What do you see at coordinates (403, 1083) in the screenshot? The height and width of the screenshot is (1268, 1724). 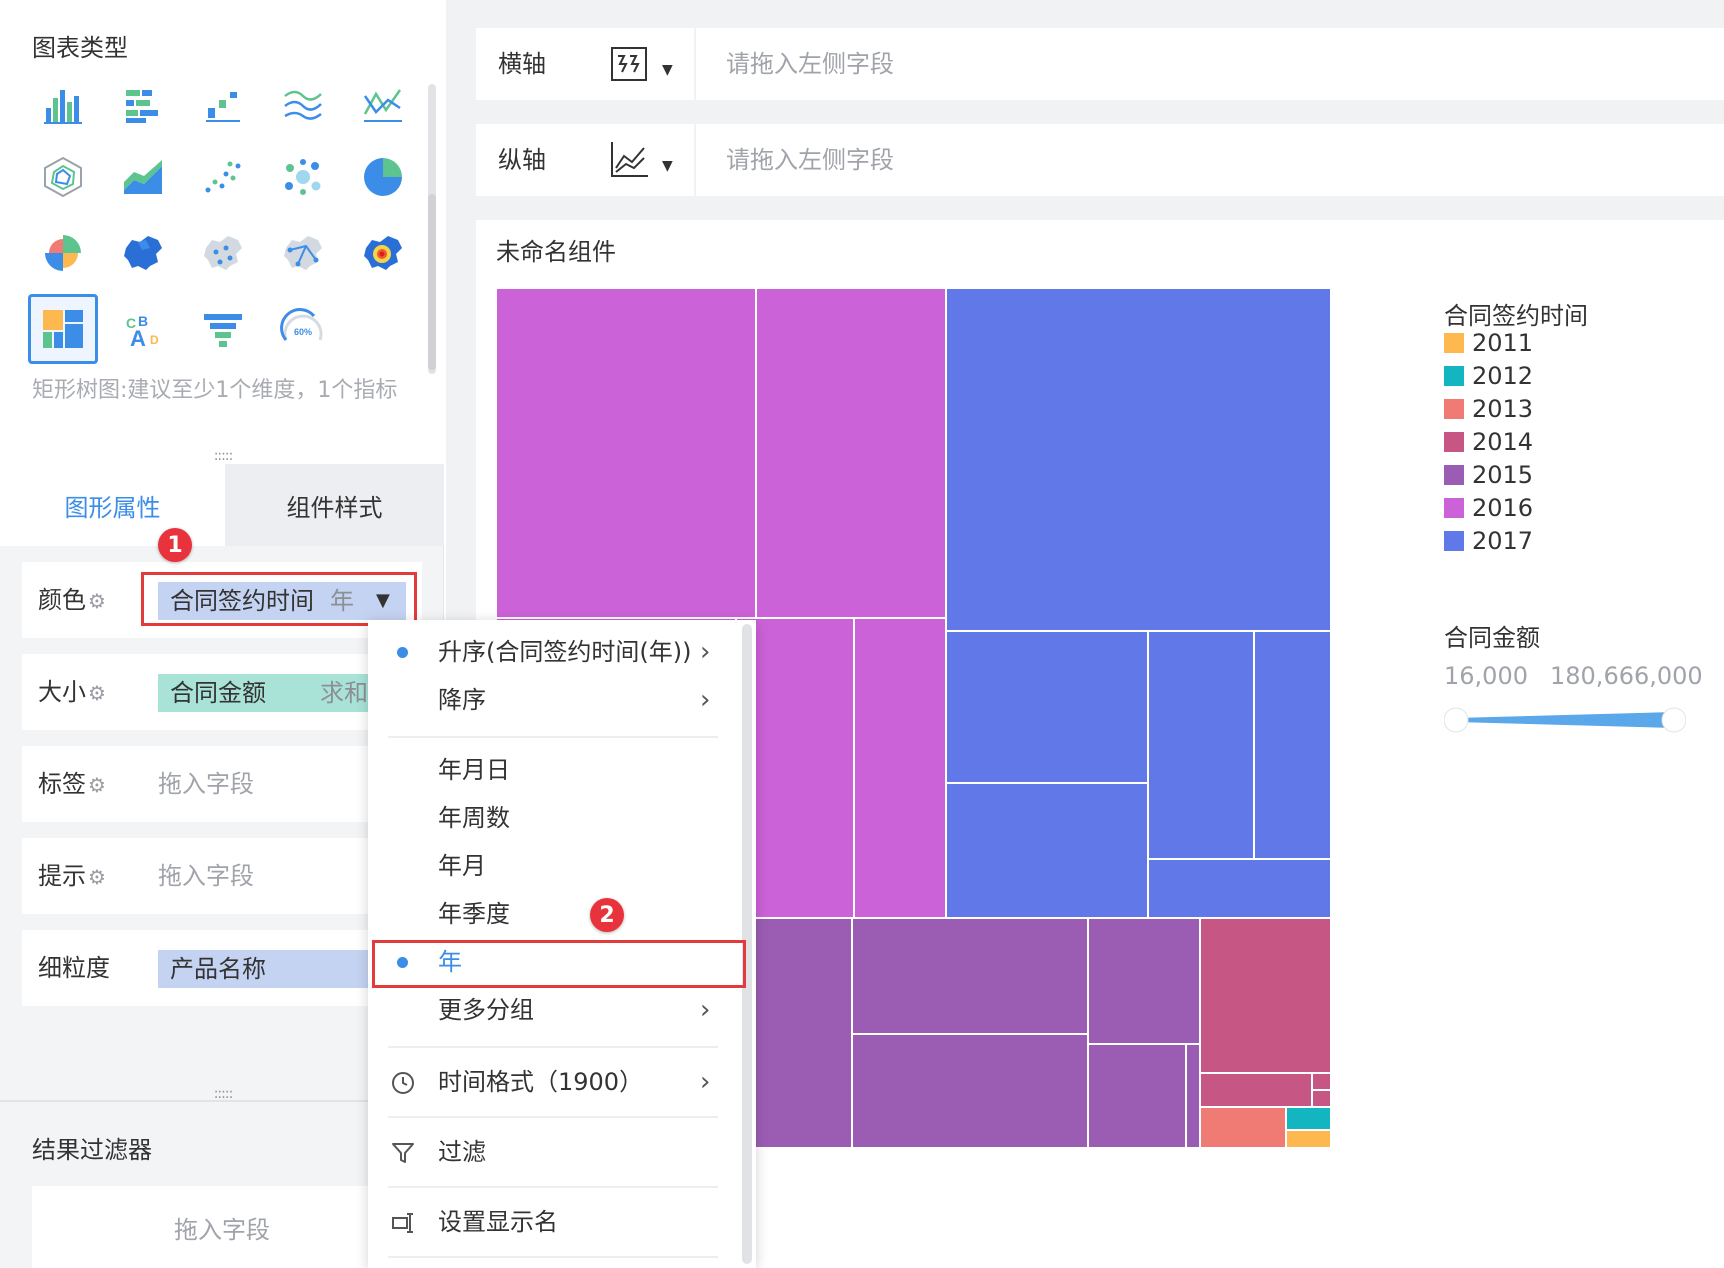 I see `clock-icon` at bounding box center [403, 1083].